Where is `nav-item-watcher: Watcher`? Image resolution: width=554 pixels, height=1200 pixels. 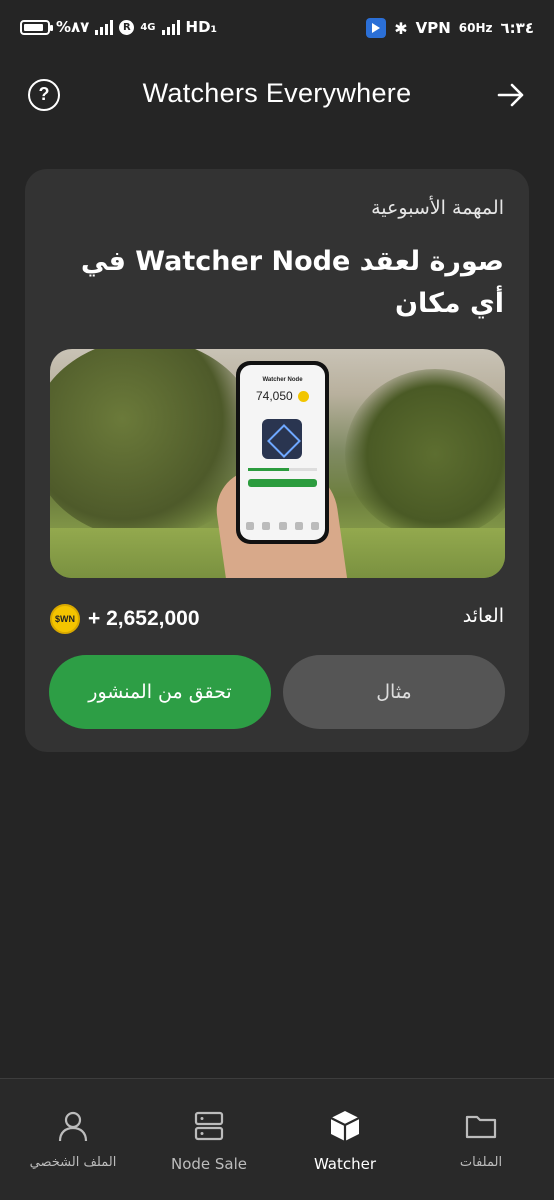
nav-item-watcher: Watcher is located at coordinates (345, 1141).